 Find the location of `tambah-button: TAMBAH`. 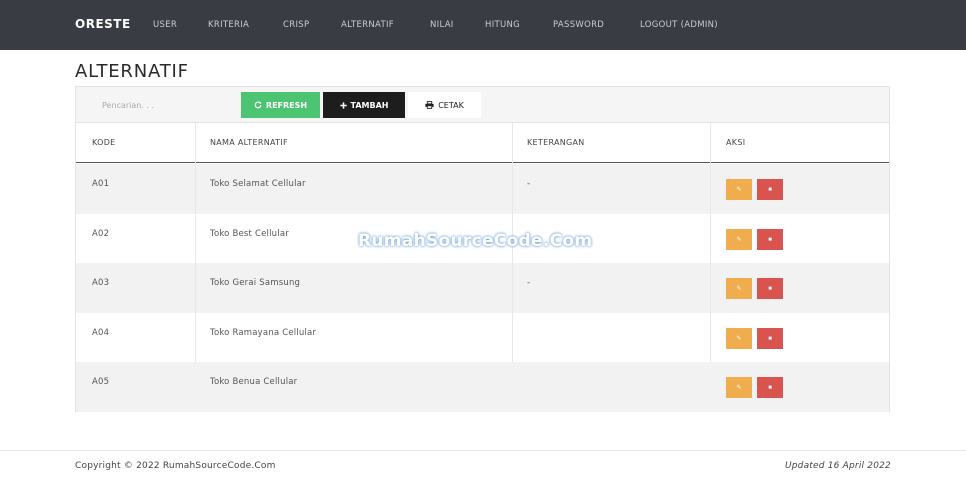

tambah-button: TAMBAH is located at coordinates (364, 105).